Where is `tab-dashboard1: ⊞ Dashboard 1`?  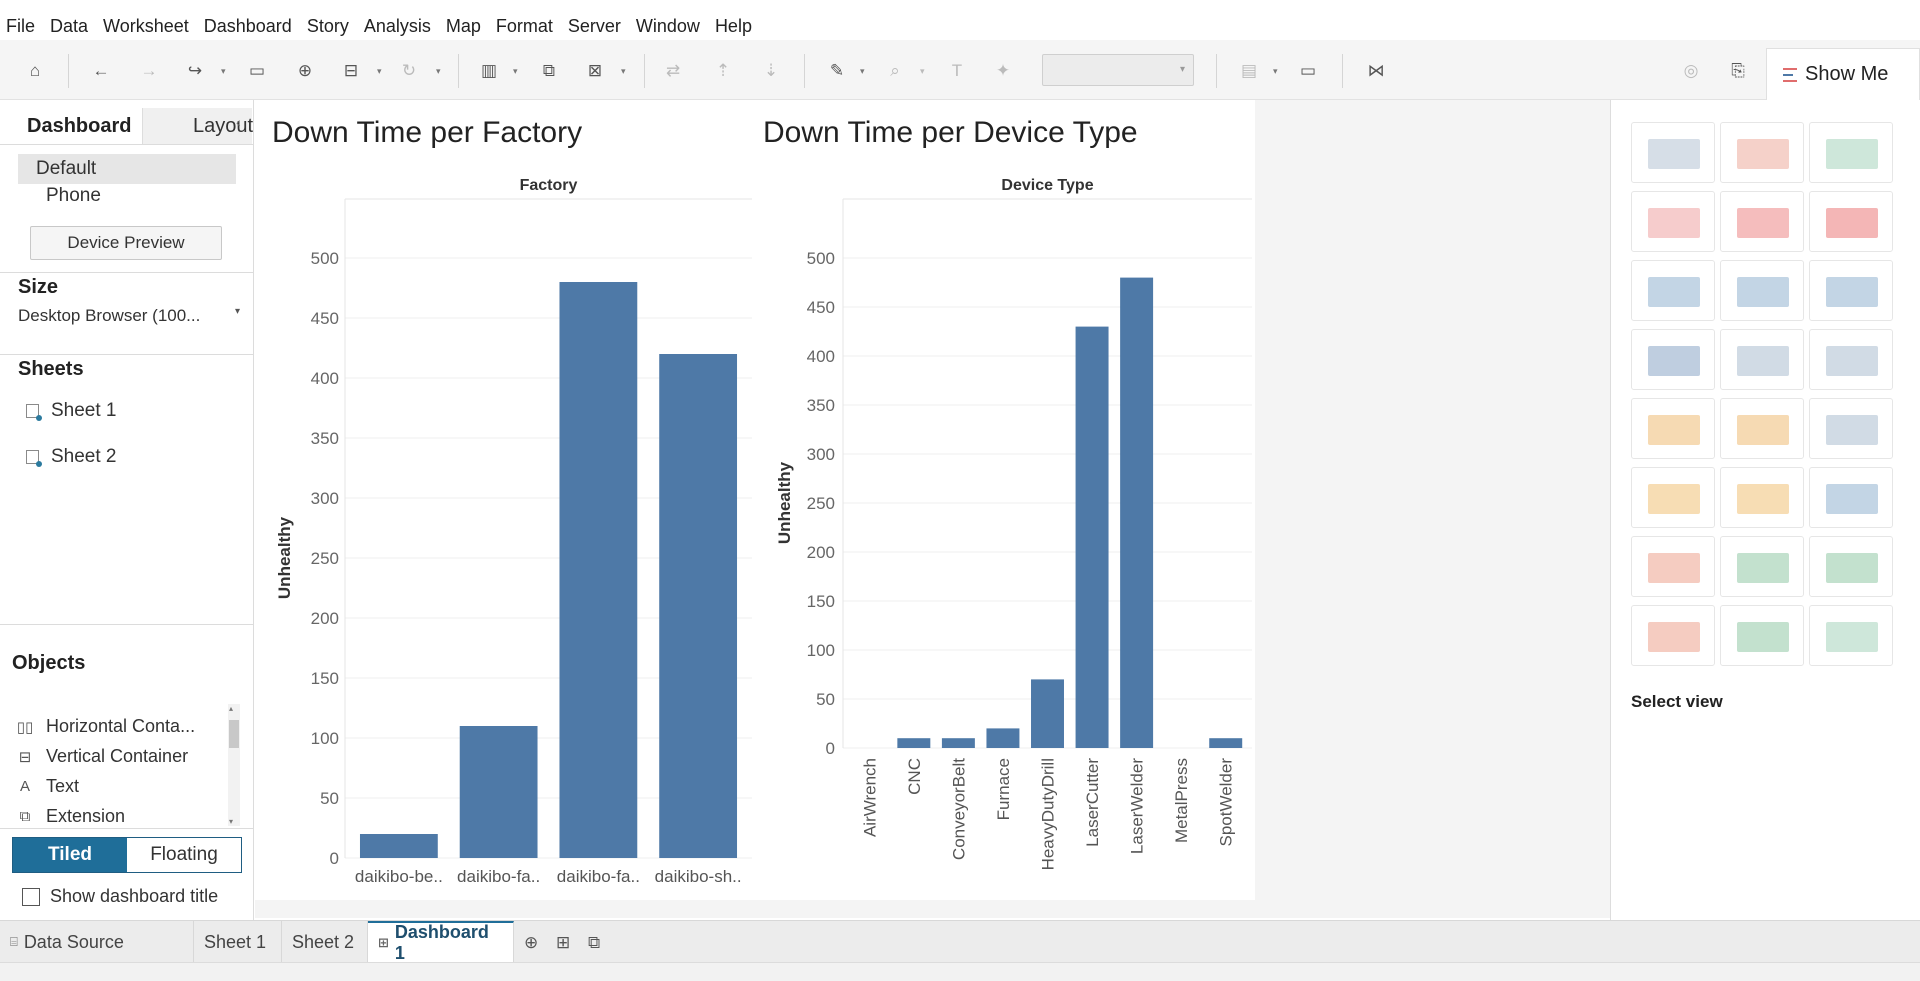
tab-dashboard1: ⊞ Dashboard 1 is located at coordinates (441, 942).